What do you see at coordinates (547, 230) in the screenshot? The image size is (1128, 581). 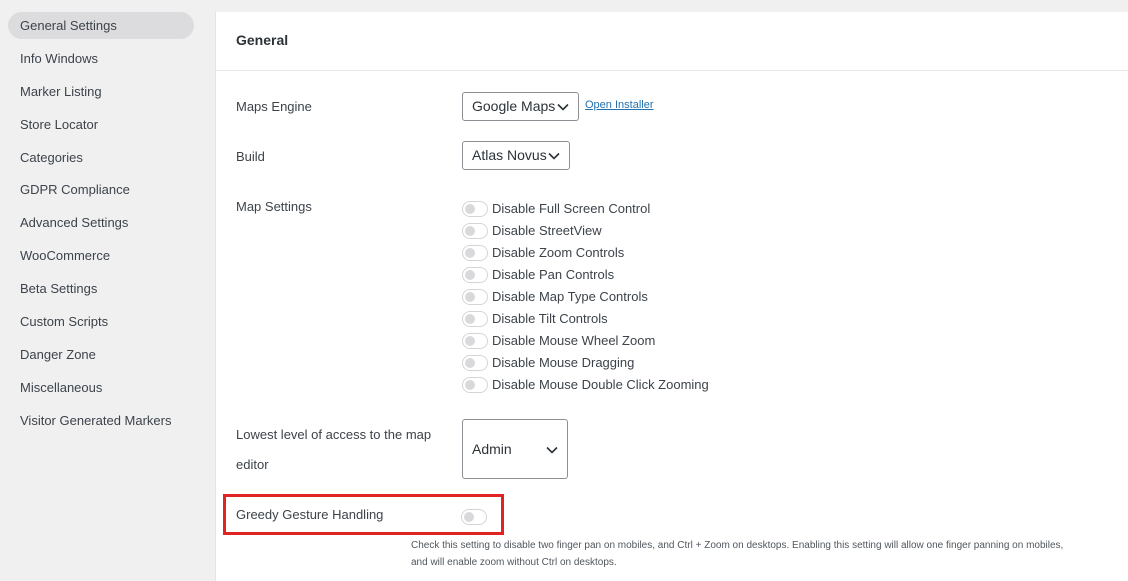 I see `toggle-label: Disable StreetView` at bounding box center [547, 230].